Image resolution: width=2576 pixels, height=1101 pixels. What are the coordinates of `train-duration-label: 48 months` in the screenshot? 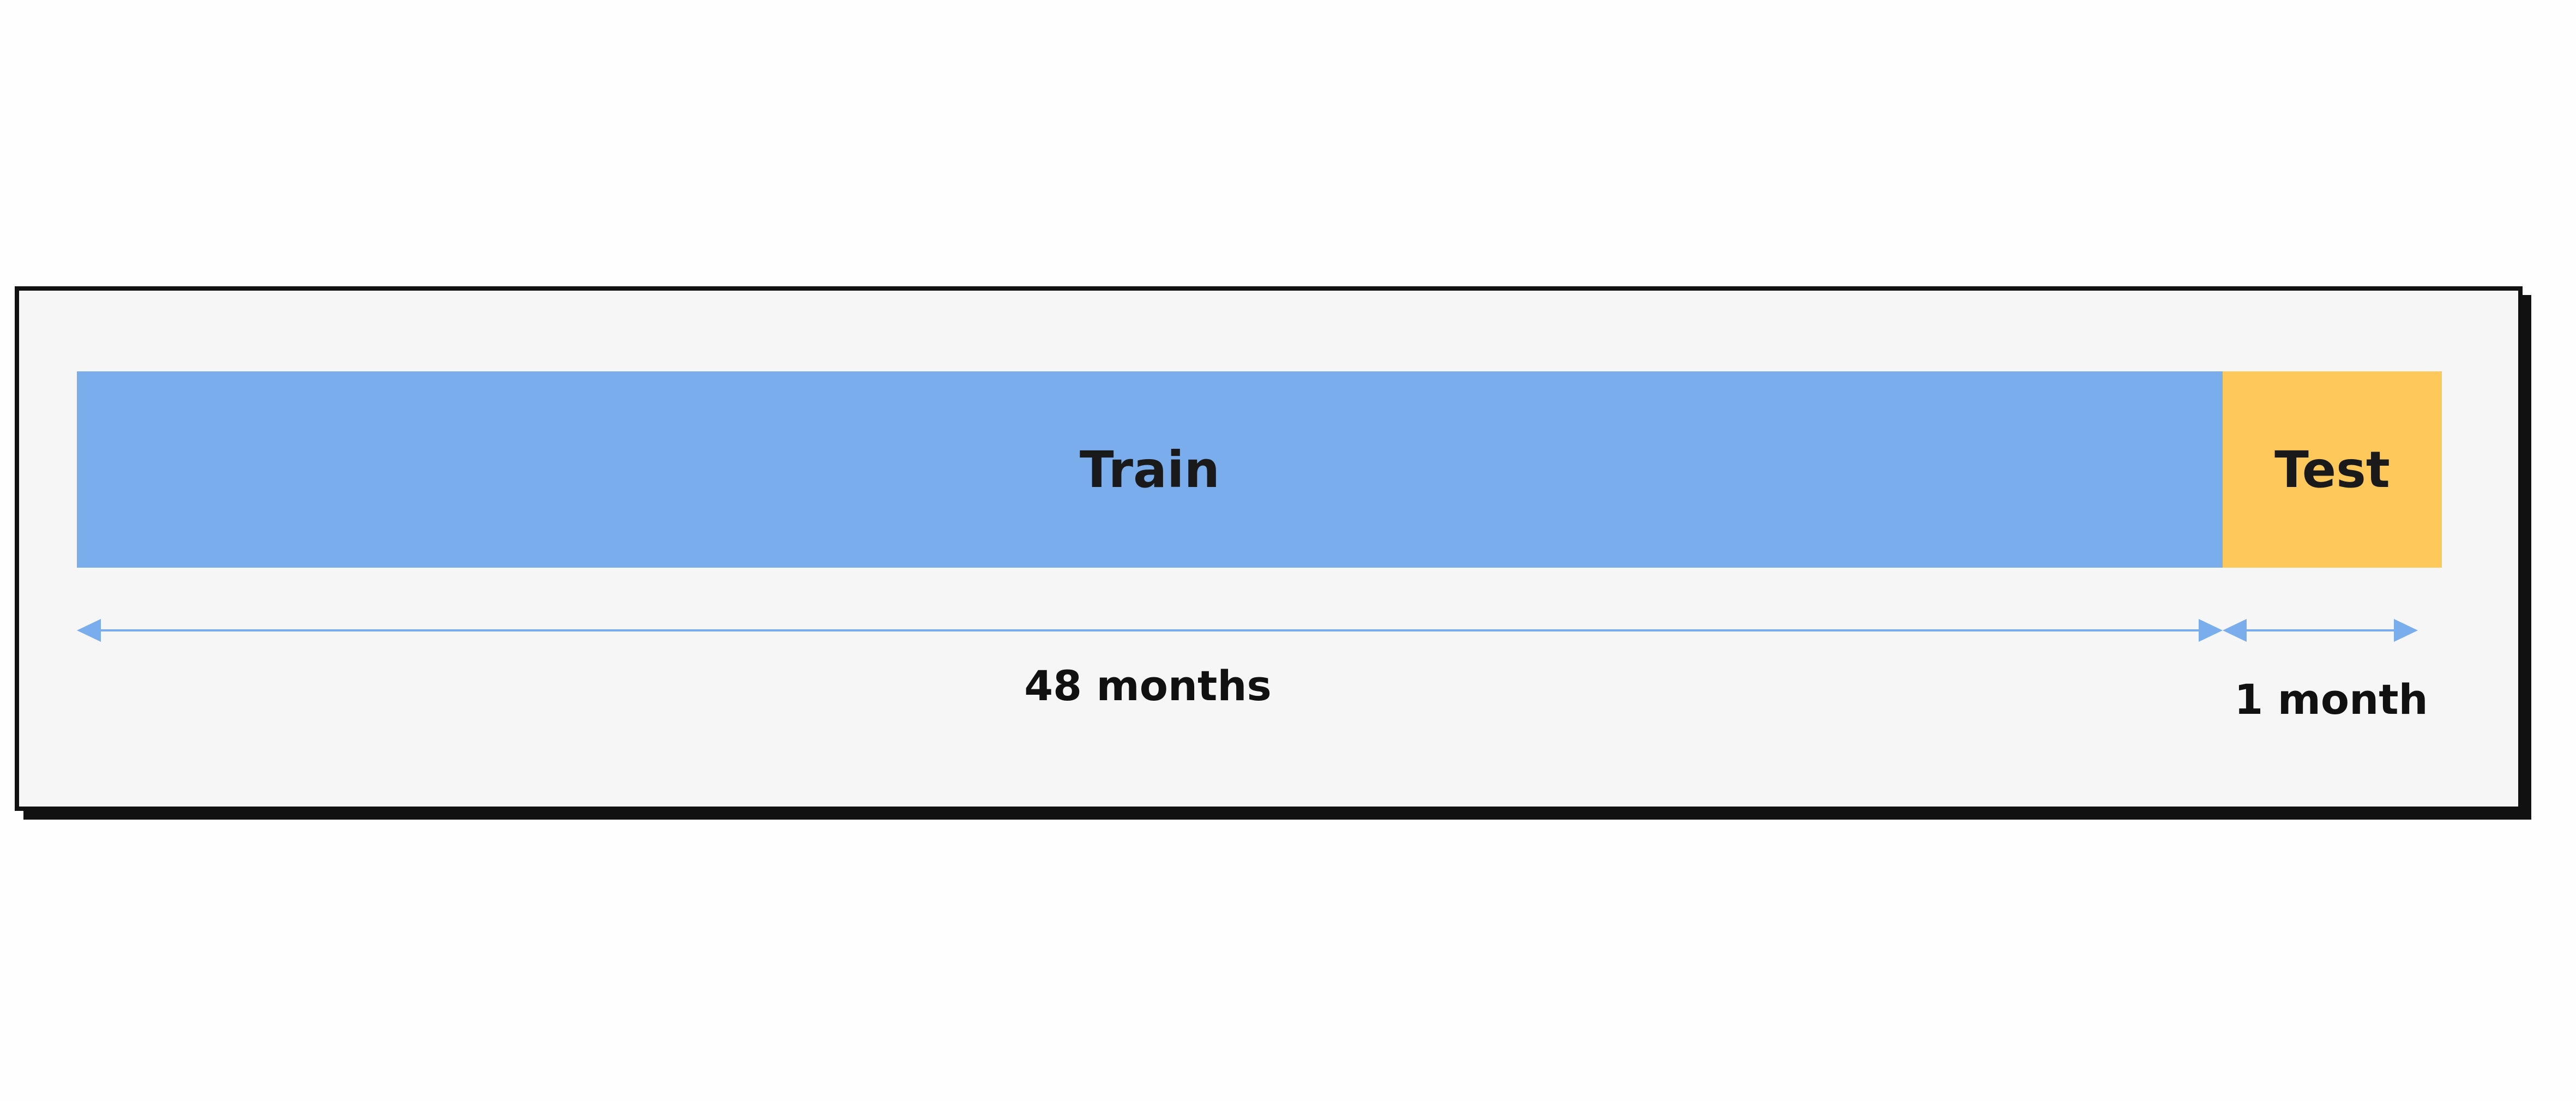 It's located at (1148, 685).